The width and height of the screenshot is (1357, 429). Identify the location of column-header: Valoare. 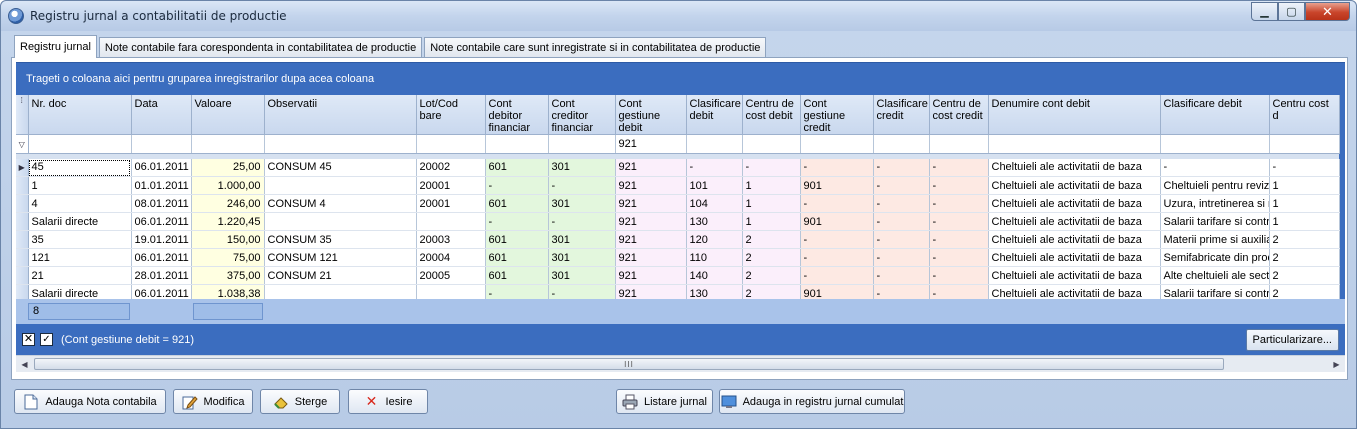
(228, 115).